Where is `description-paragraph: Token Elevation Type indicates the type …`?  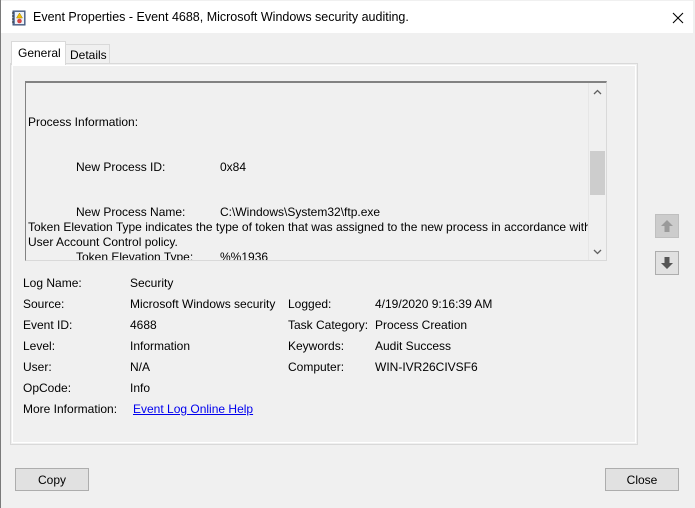
description-paragraph: Token Elevation Type indicates the type … is located at coordinates (309, 234).